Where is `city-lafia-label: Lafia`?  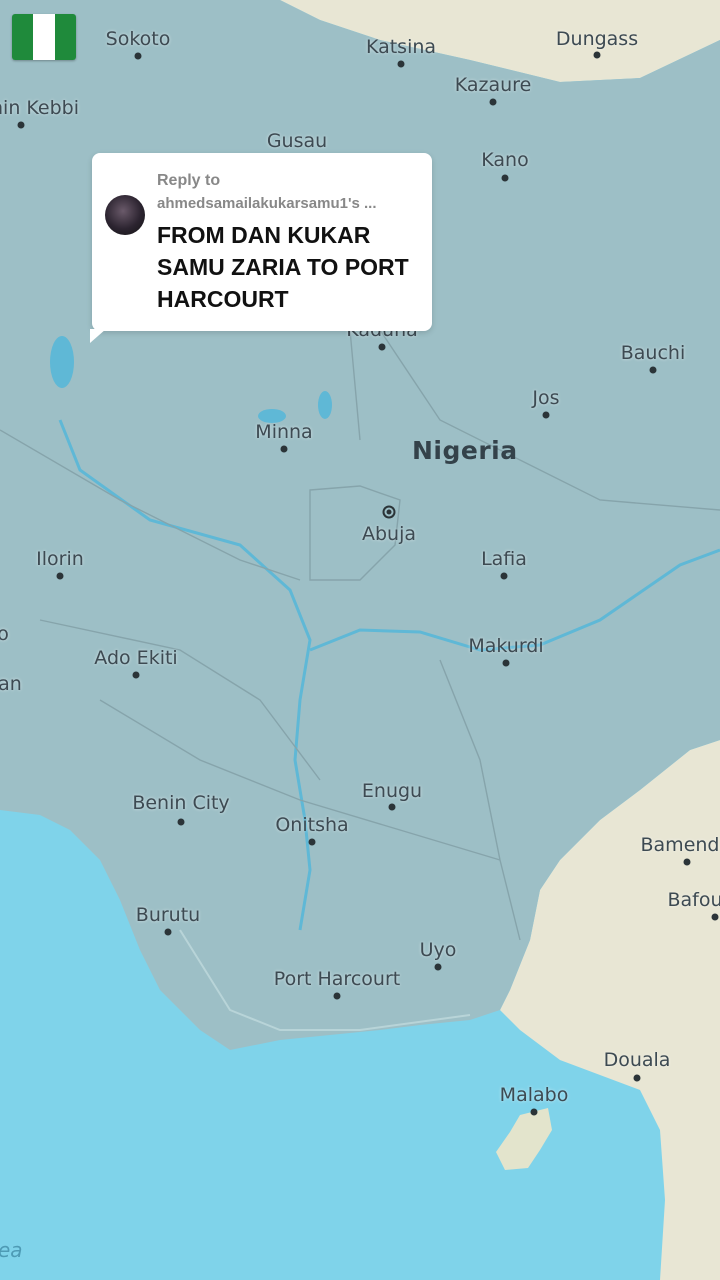 city-lafia-label: Lafia is located at coordinates (504, 559).